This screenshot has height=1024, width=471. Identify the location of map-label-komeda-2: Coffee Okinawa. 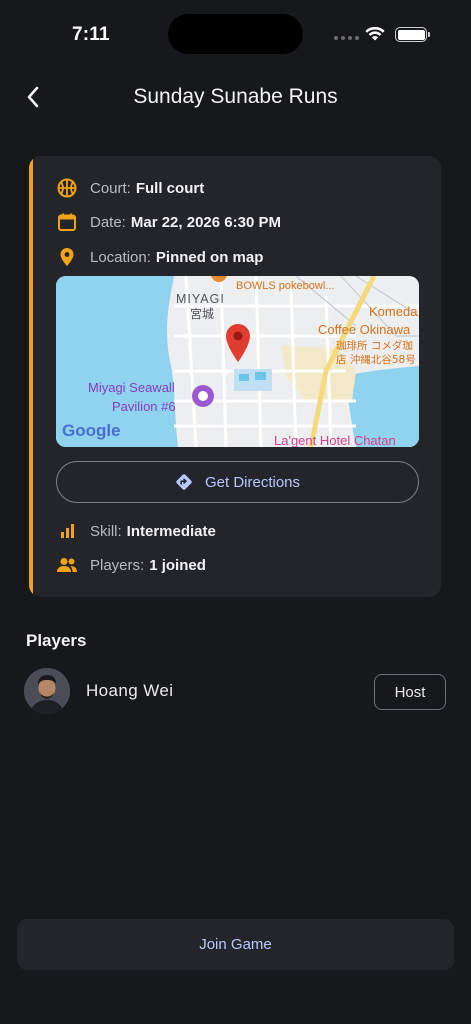
(364, 329).